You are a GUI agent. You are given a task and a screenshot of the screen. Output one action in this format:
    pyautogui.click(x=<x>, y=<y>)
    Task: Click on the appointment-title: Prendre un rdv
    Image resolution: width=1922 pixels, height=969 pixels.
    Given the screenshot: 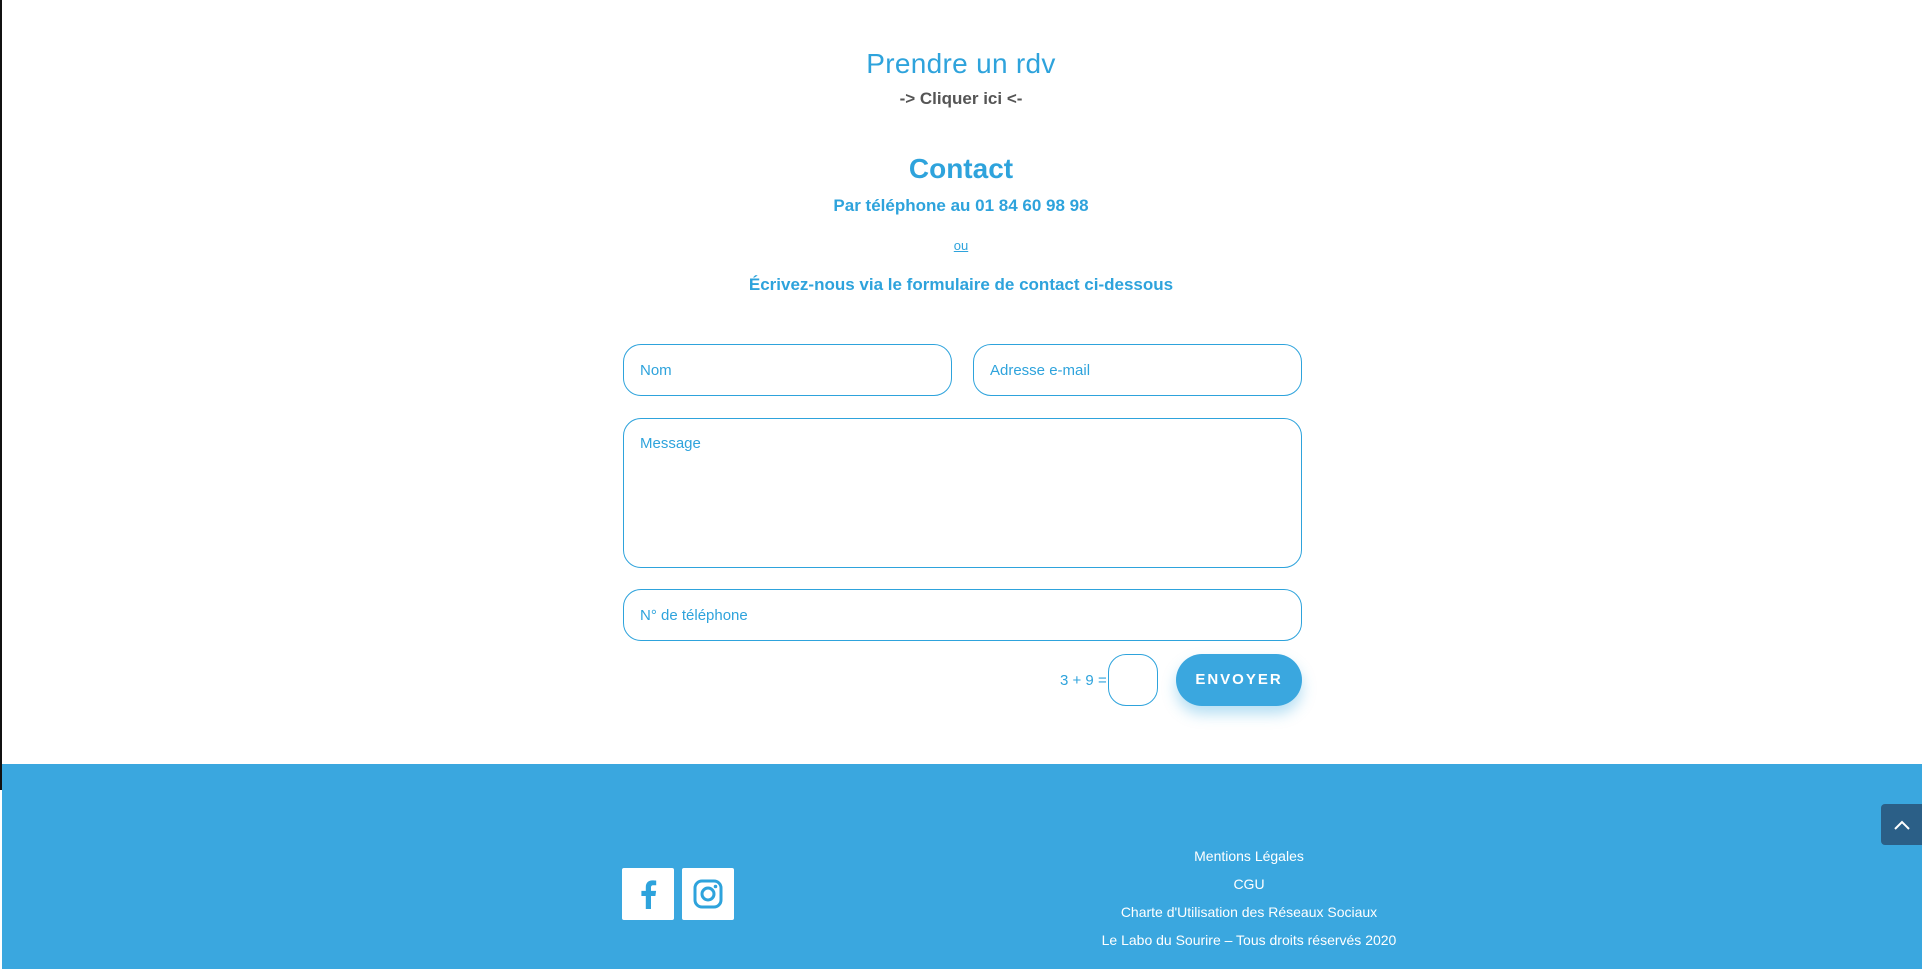 What is the action you would take?
    pyautogui.click(x=961, y=63)
    